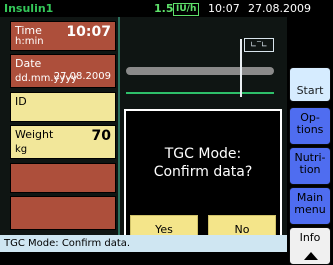 The width and height of the screenshot is (333, 265). I want to click on clock-time: 10:07, so click(224, 8).